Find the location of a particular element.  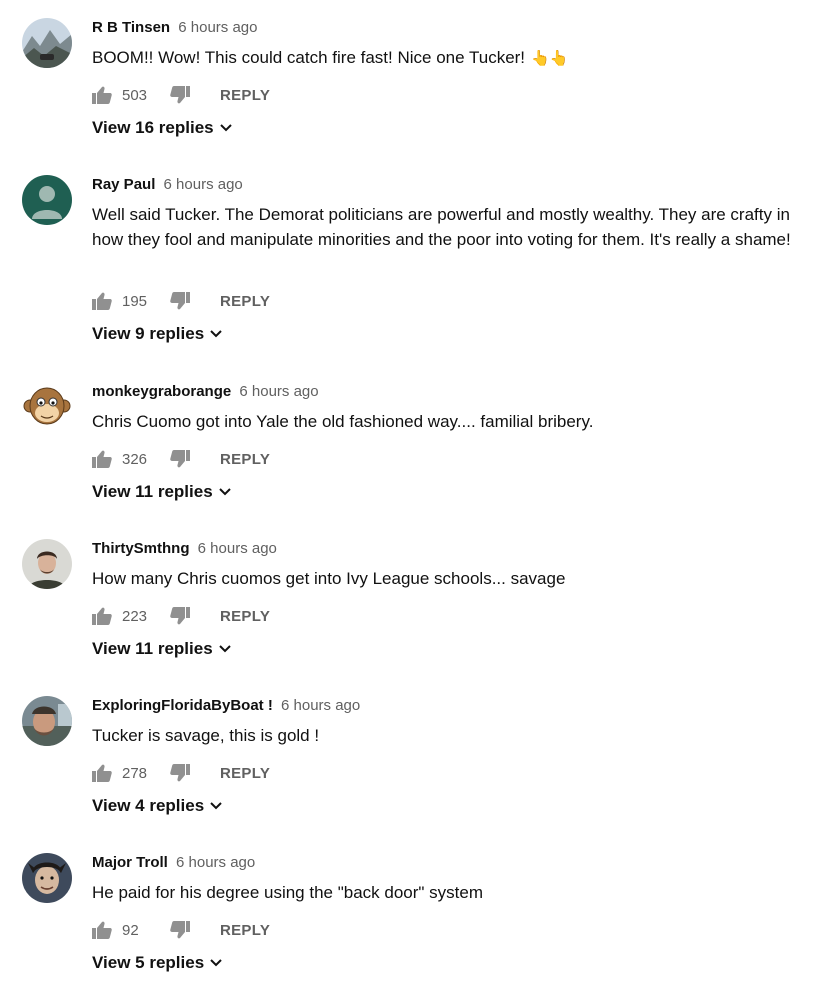

view-replies-button: View 5 replies is located at coordinates (157, 963).